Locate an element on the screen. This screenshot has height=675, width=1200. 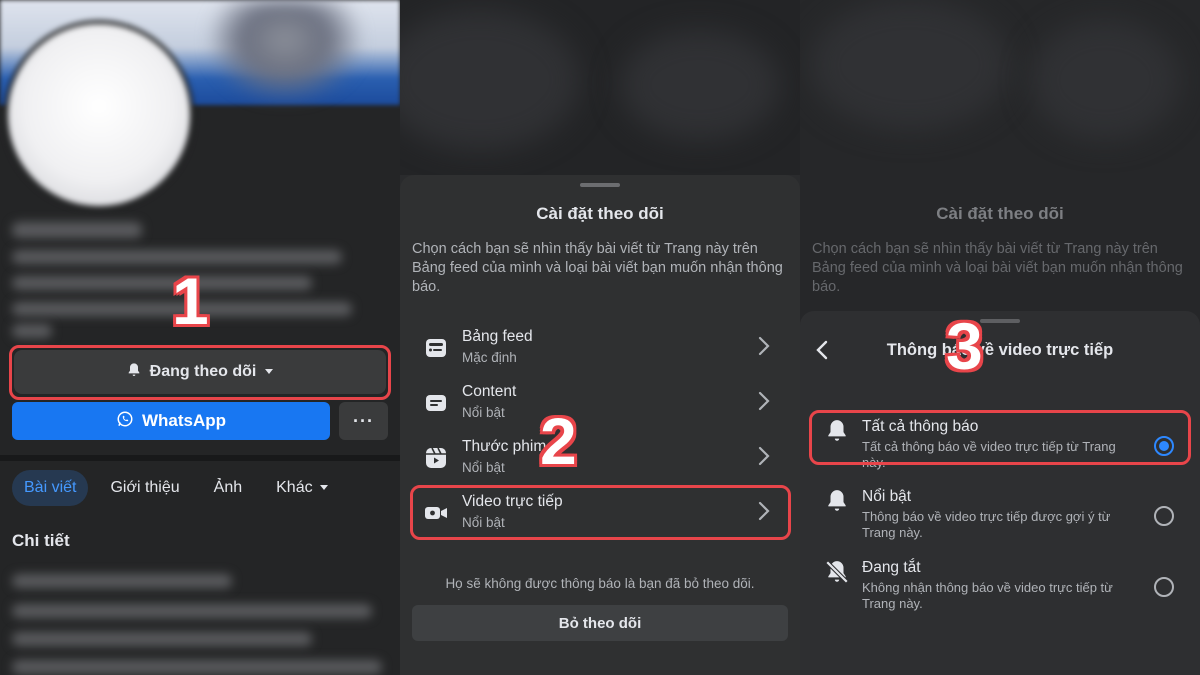
radio-label: Tất cả thông báo is located at coordinates (920, 426).